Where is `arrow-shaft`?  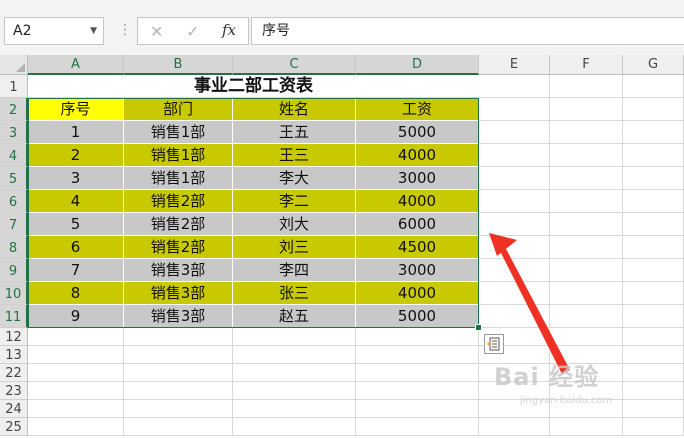
arrow-shaft is located at coordinates (534, 309).